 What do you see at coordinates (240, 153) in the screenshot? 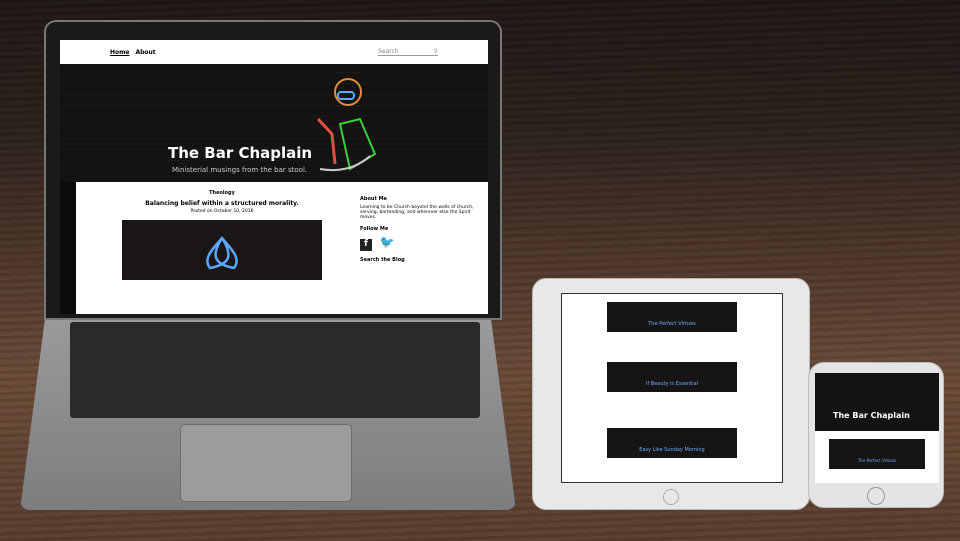
I see `site-title: The Bar Chaplain` at bounding box center [240, 153].